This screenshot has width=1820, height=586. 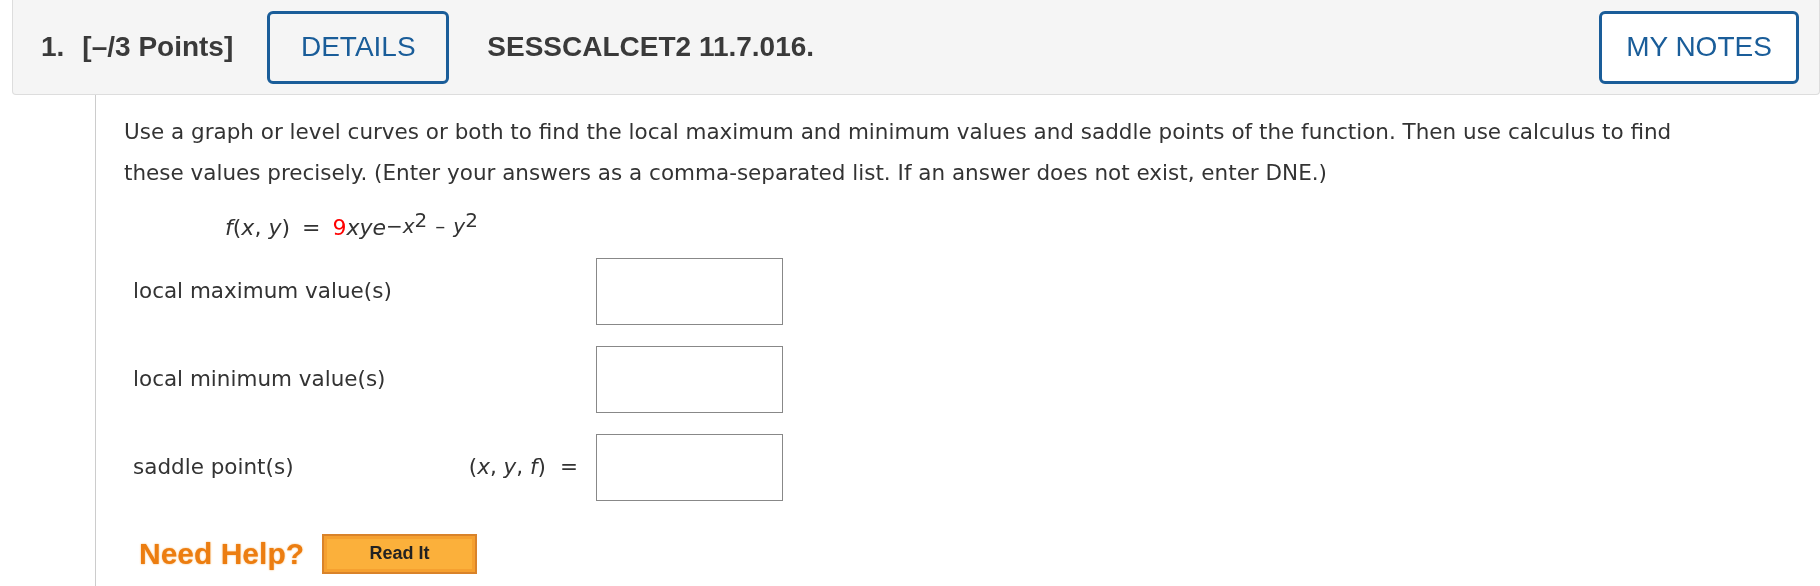 What do you see at coordinates (158, 47) in the screenshot?
I see `points-label: [–/3 Points]` at bounding box center [158, 47].